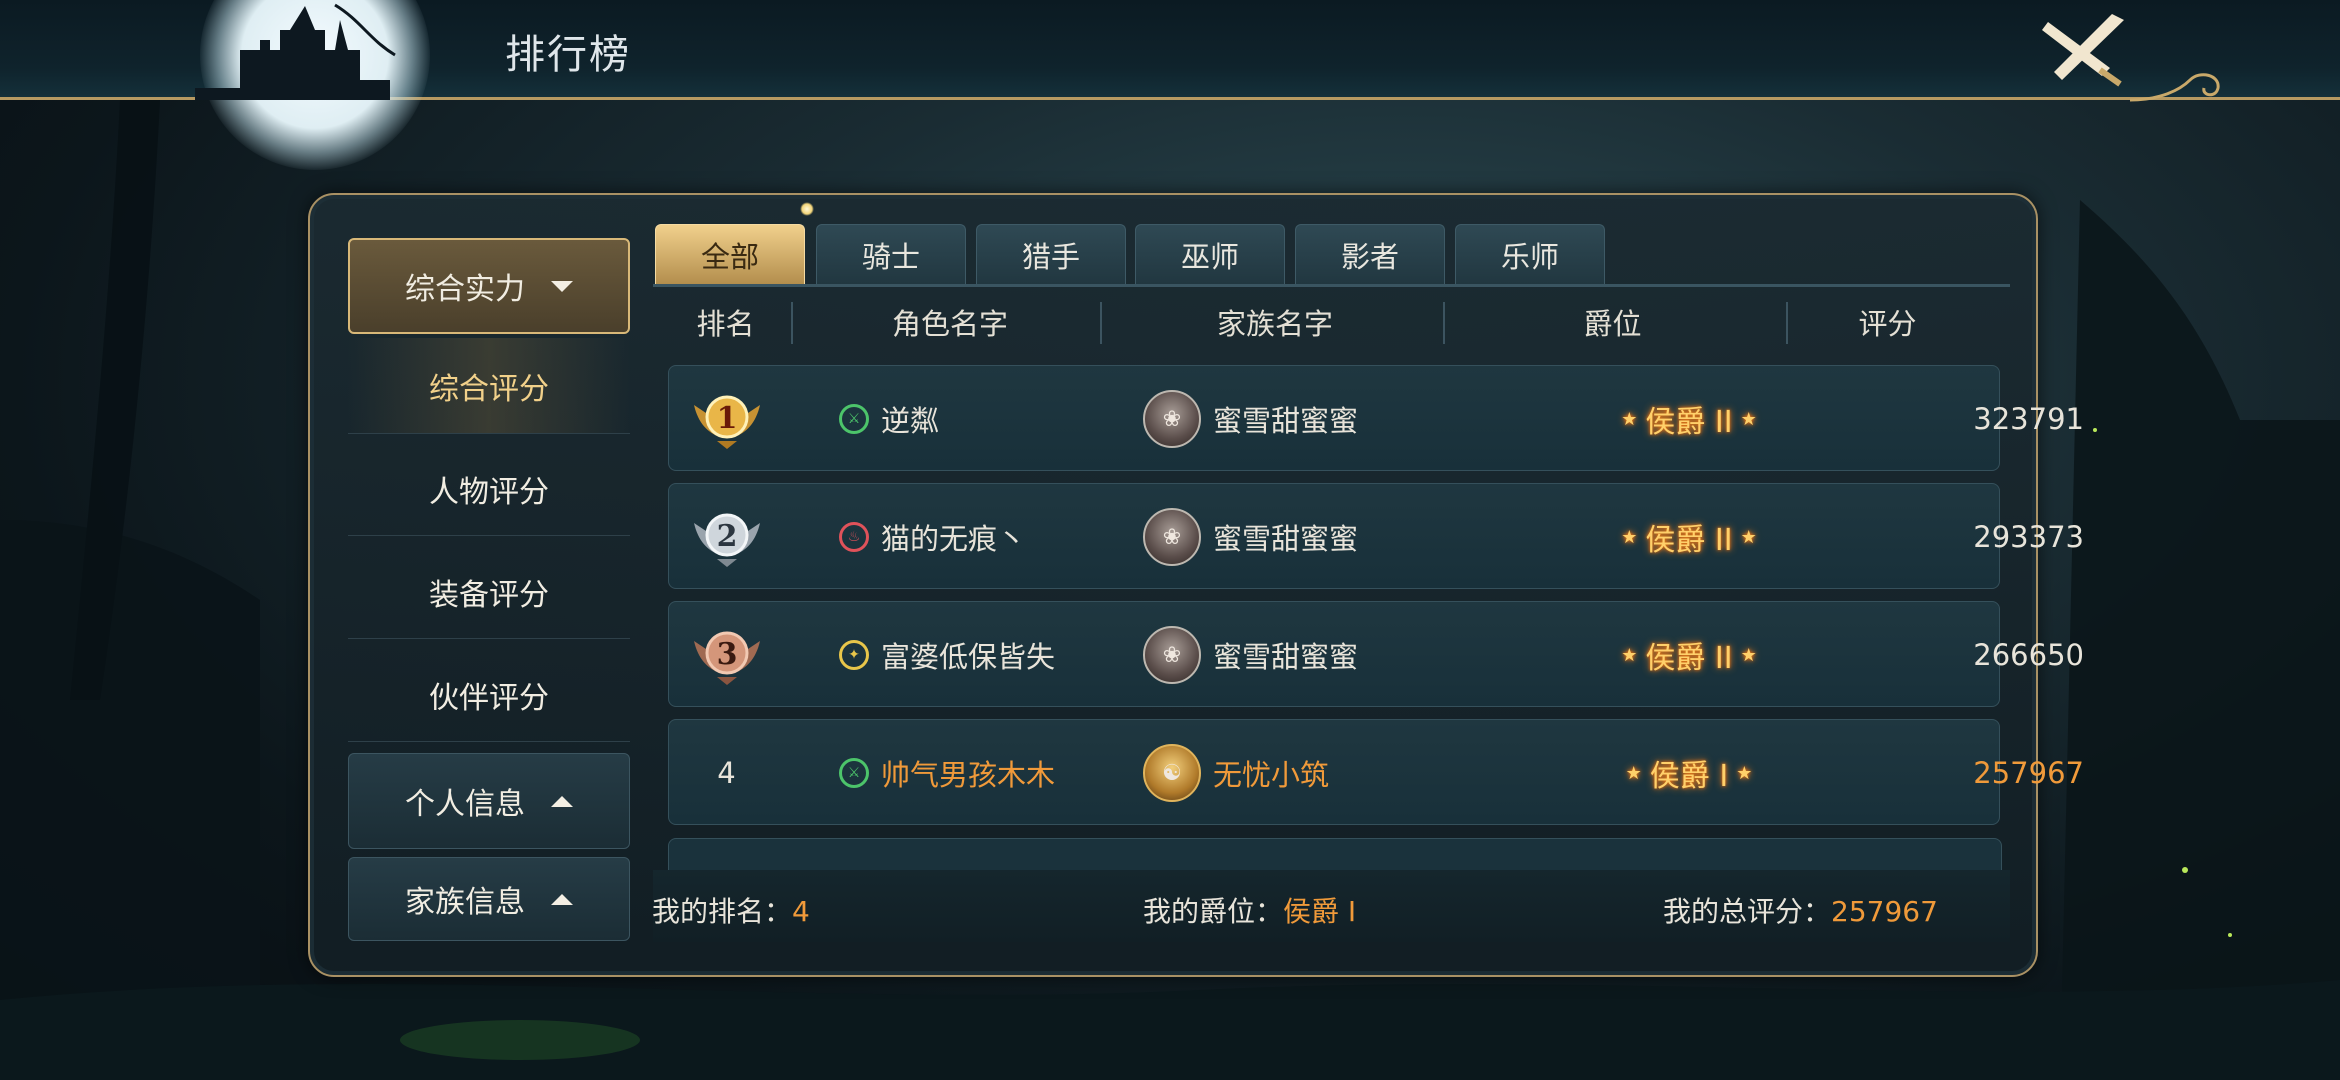  Describe the element at coordinates (465, 902) in the screenshot. I see `sidebar-category-label: 家族信息` at that location.